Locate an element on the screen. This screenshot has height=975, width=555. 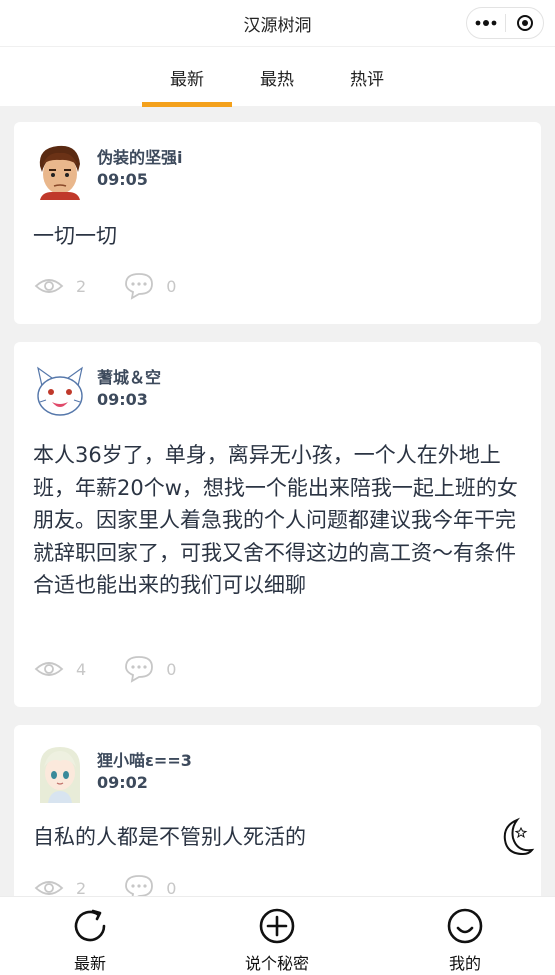
close-button is located at coordinates (524, 23).